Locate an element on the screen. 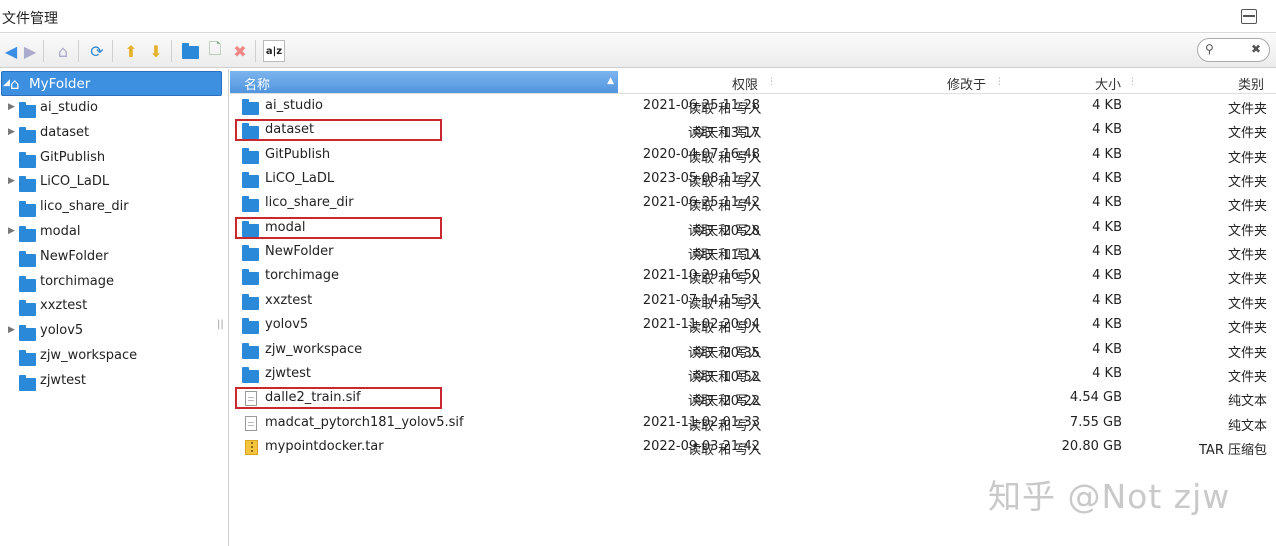  resize-grip-icon: || is located at coordinates (220, 324).